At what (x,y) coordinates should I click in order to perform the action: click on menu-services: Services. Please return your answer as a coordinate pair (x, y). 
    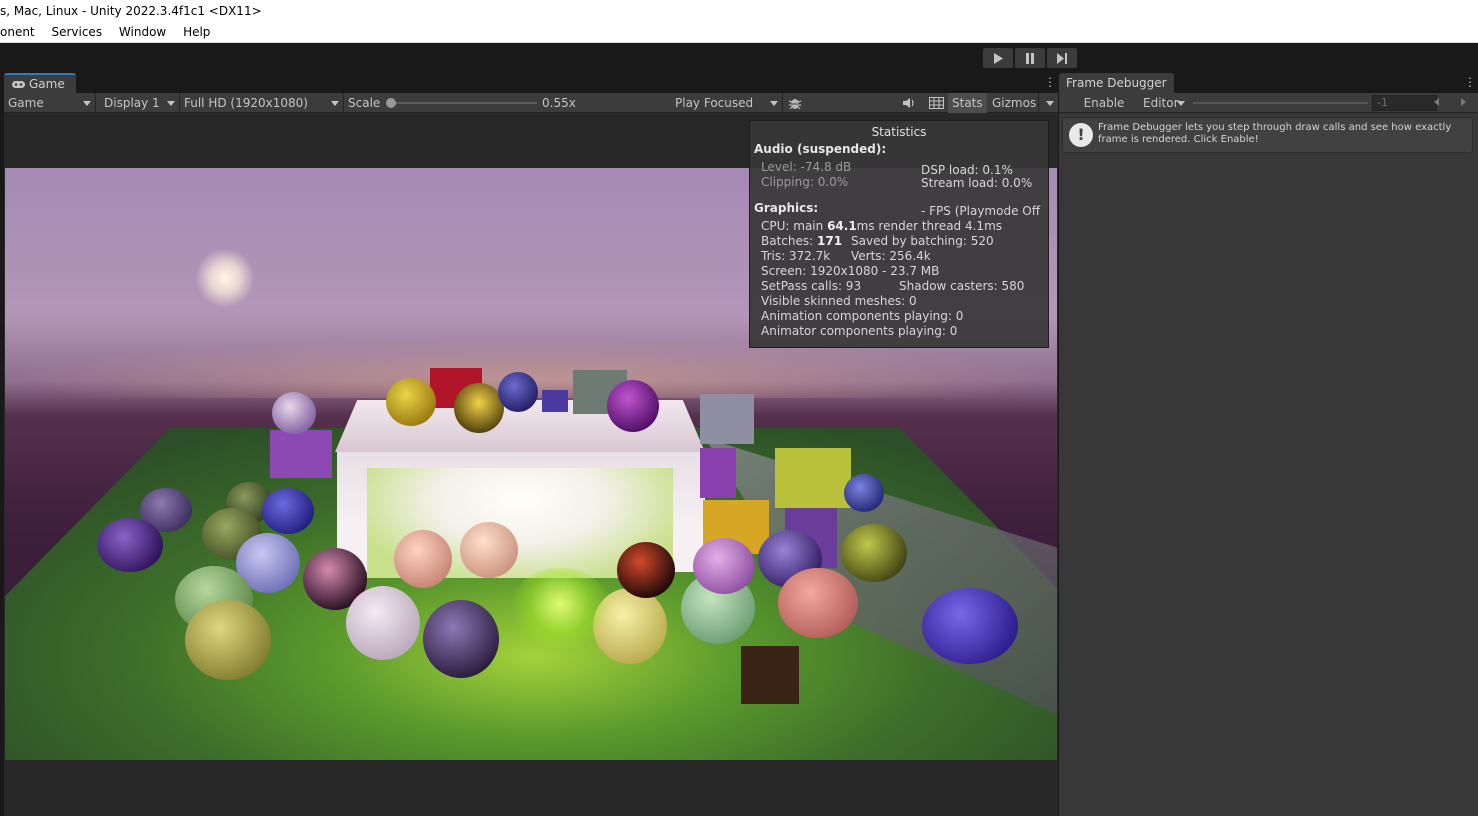
    Looking at the image, I should click on (76, 32).